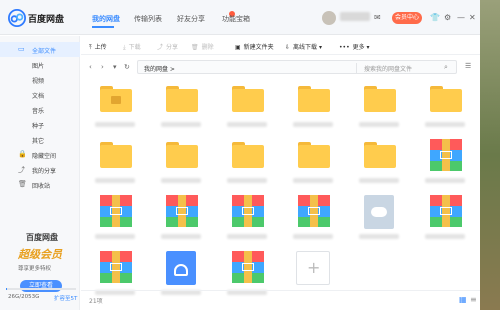 This screenshot has height=310, width=500. I want to click on sidebar-item-label: 回收站, so click(41, 186).